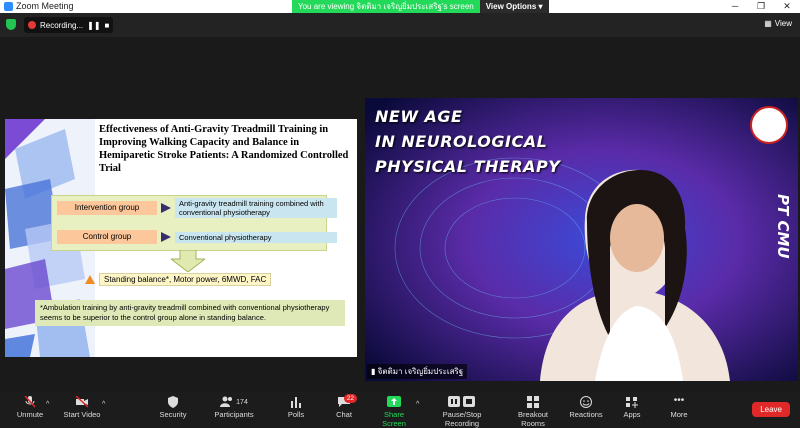  I want to click on share-screen-icon, so click(394, 401).